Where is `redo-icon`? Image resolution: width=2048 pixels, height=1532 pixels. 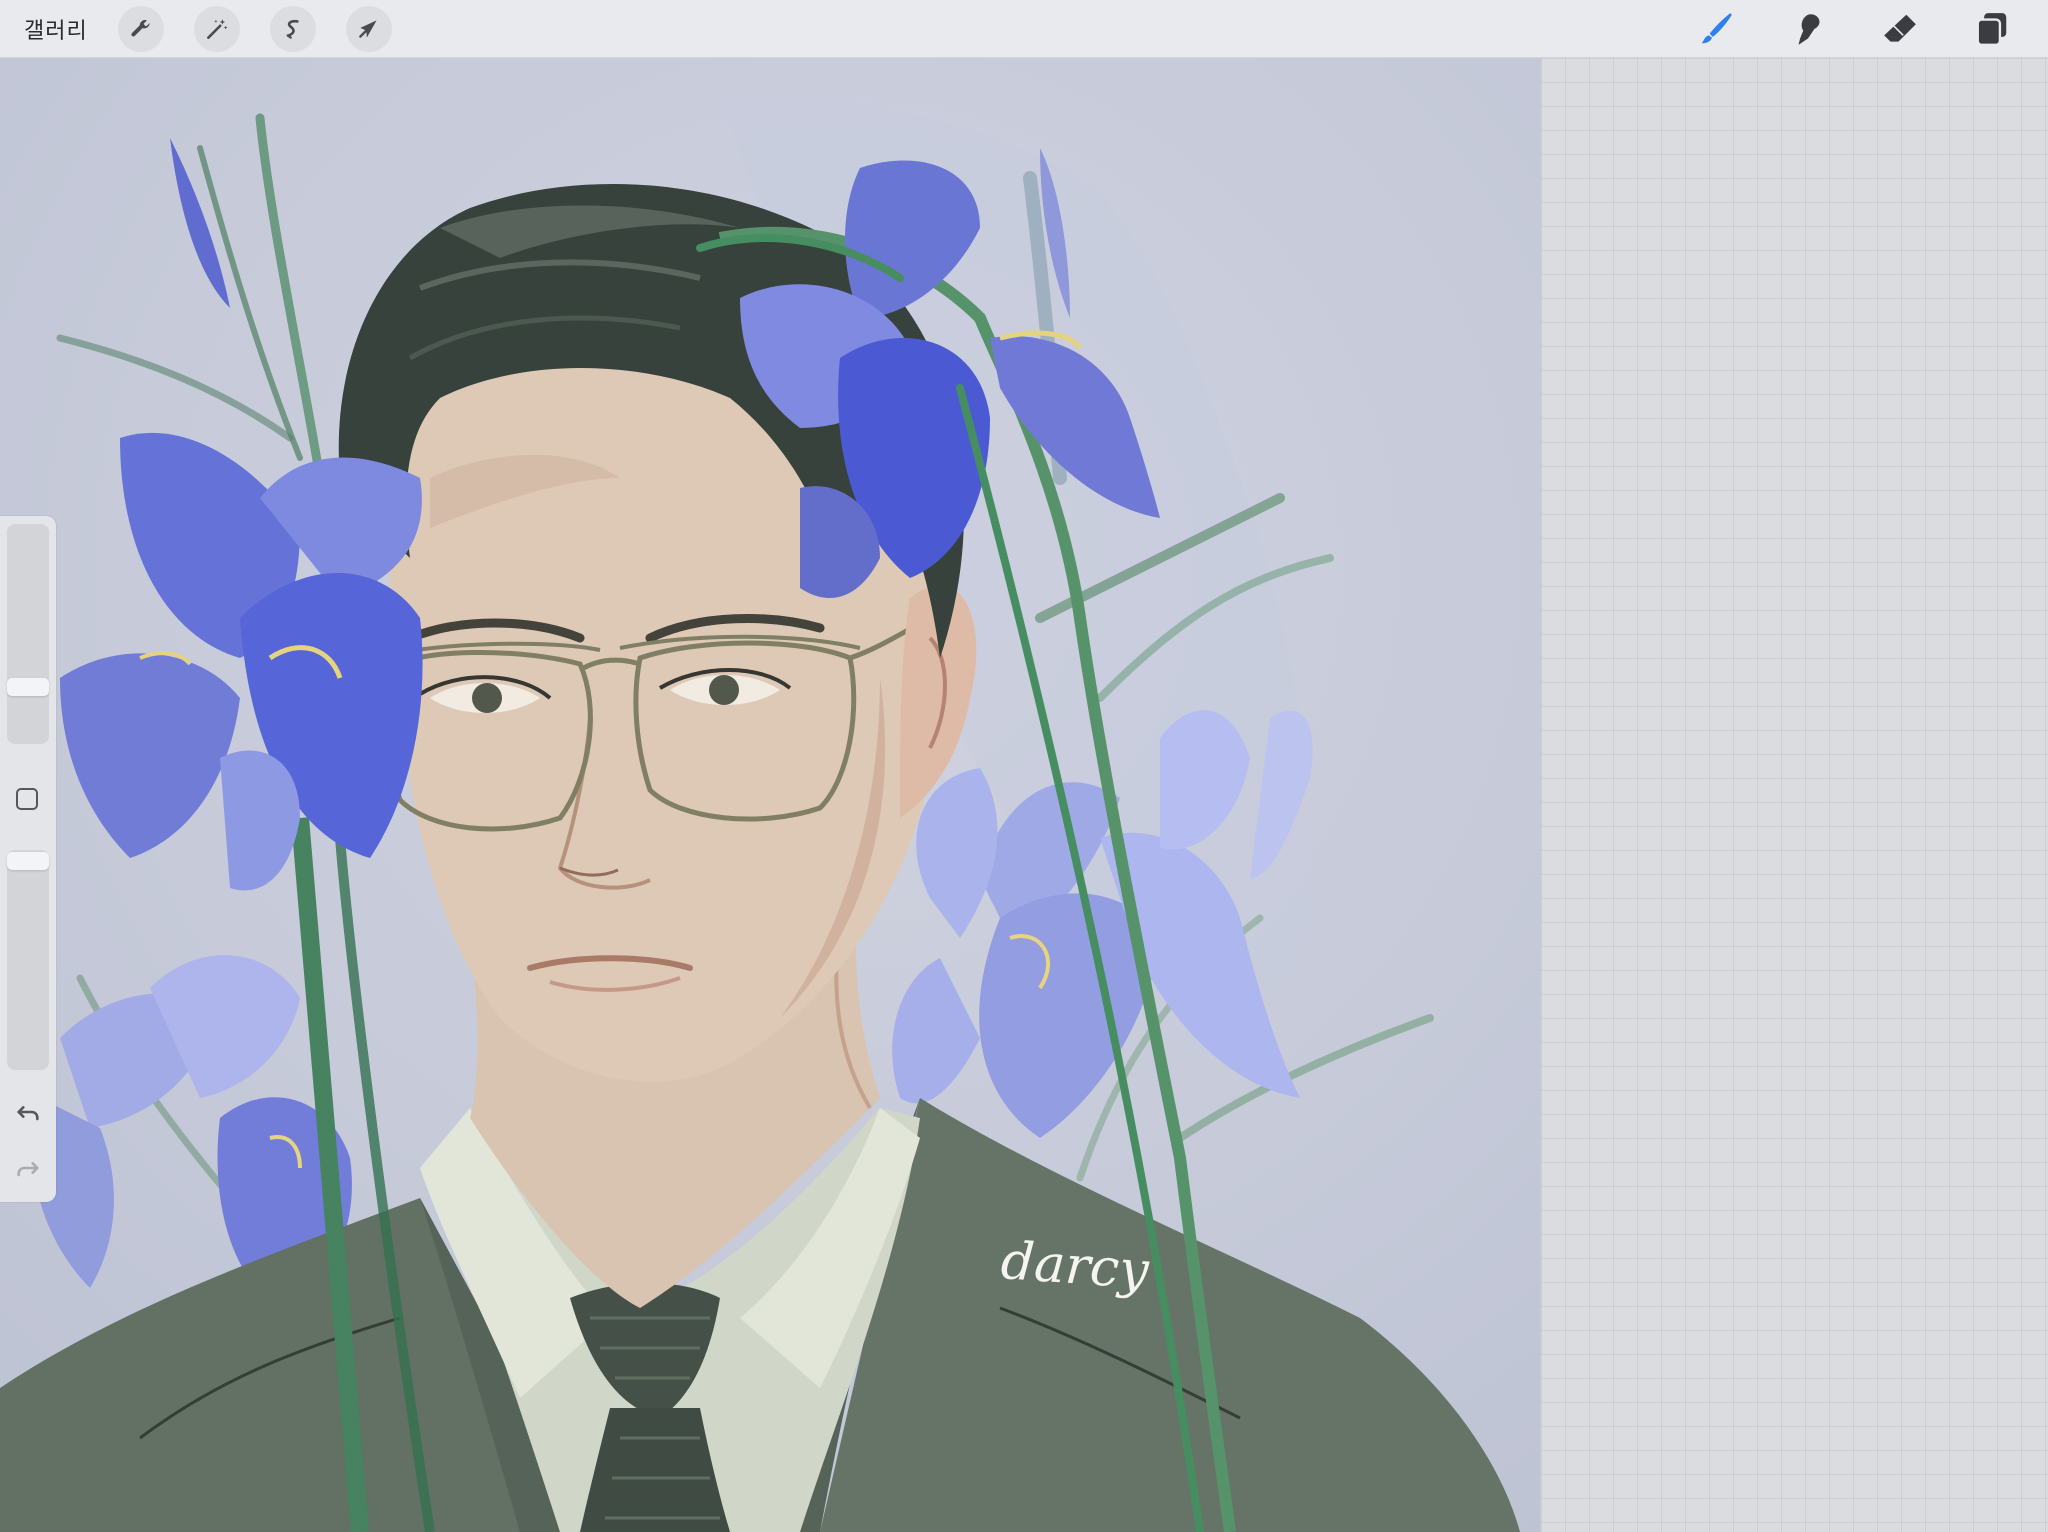 redo-icon is located at coordinates (28, 1169).